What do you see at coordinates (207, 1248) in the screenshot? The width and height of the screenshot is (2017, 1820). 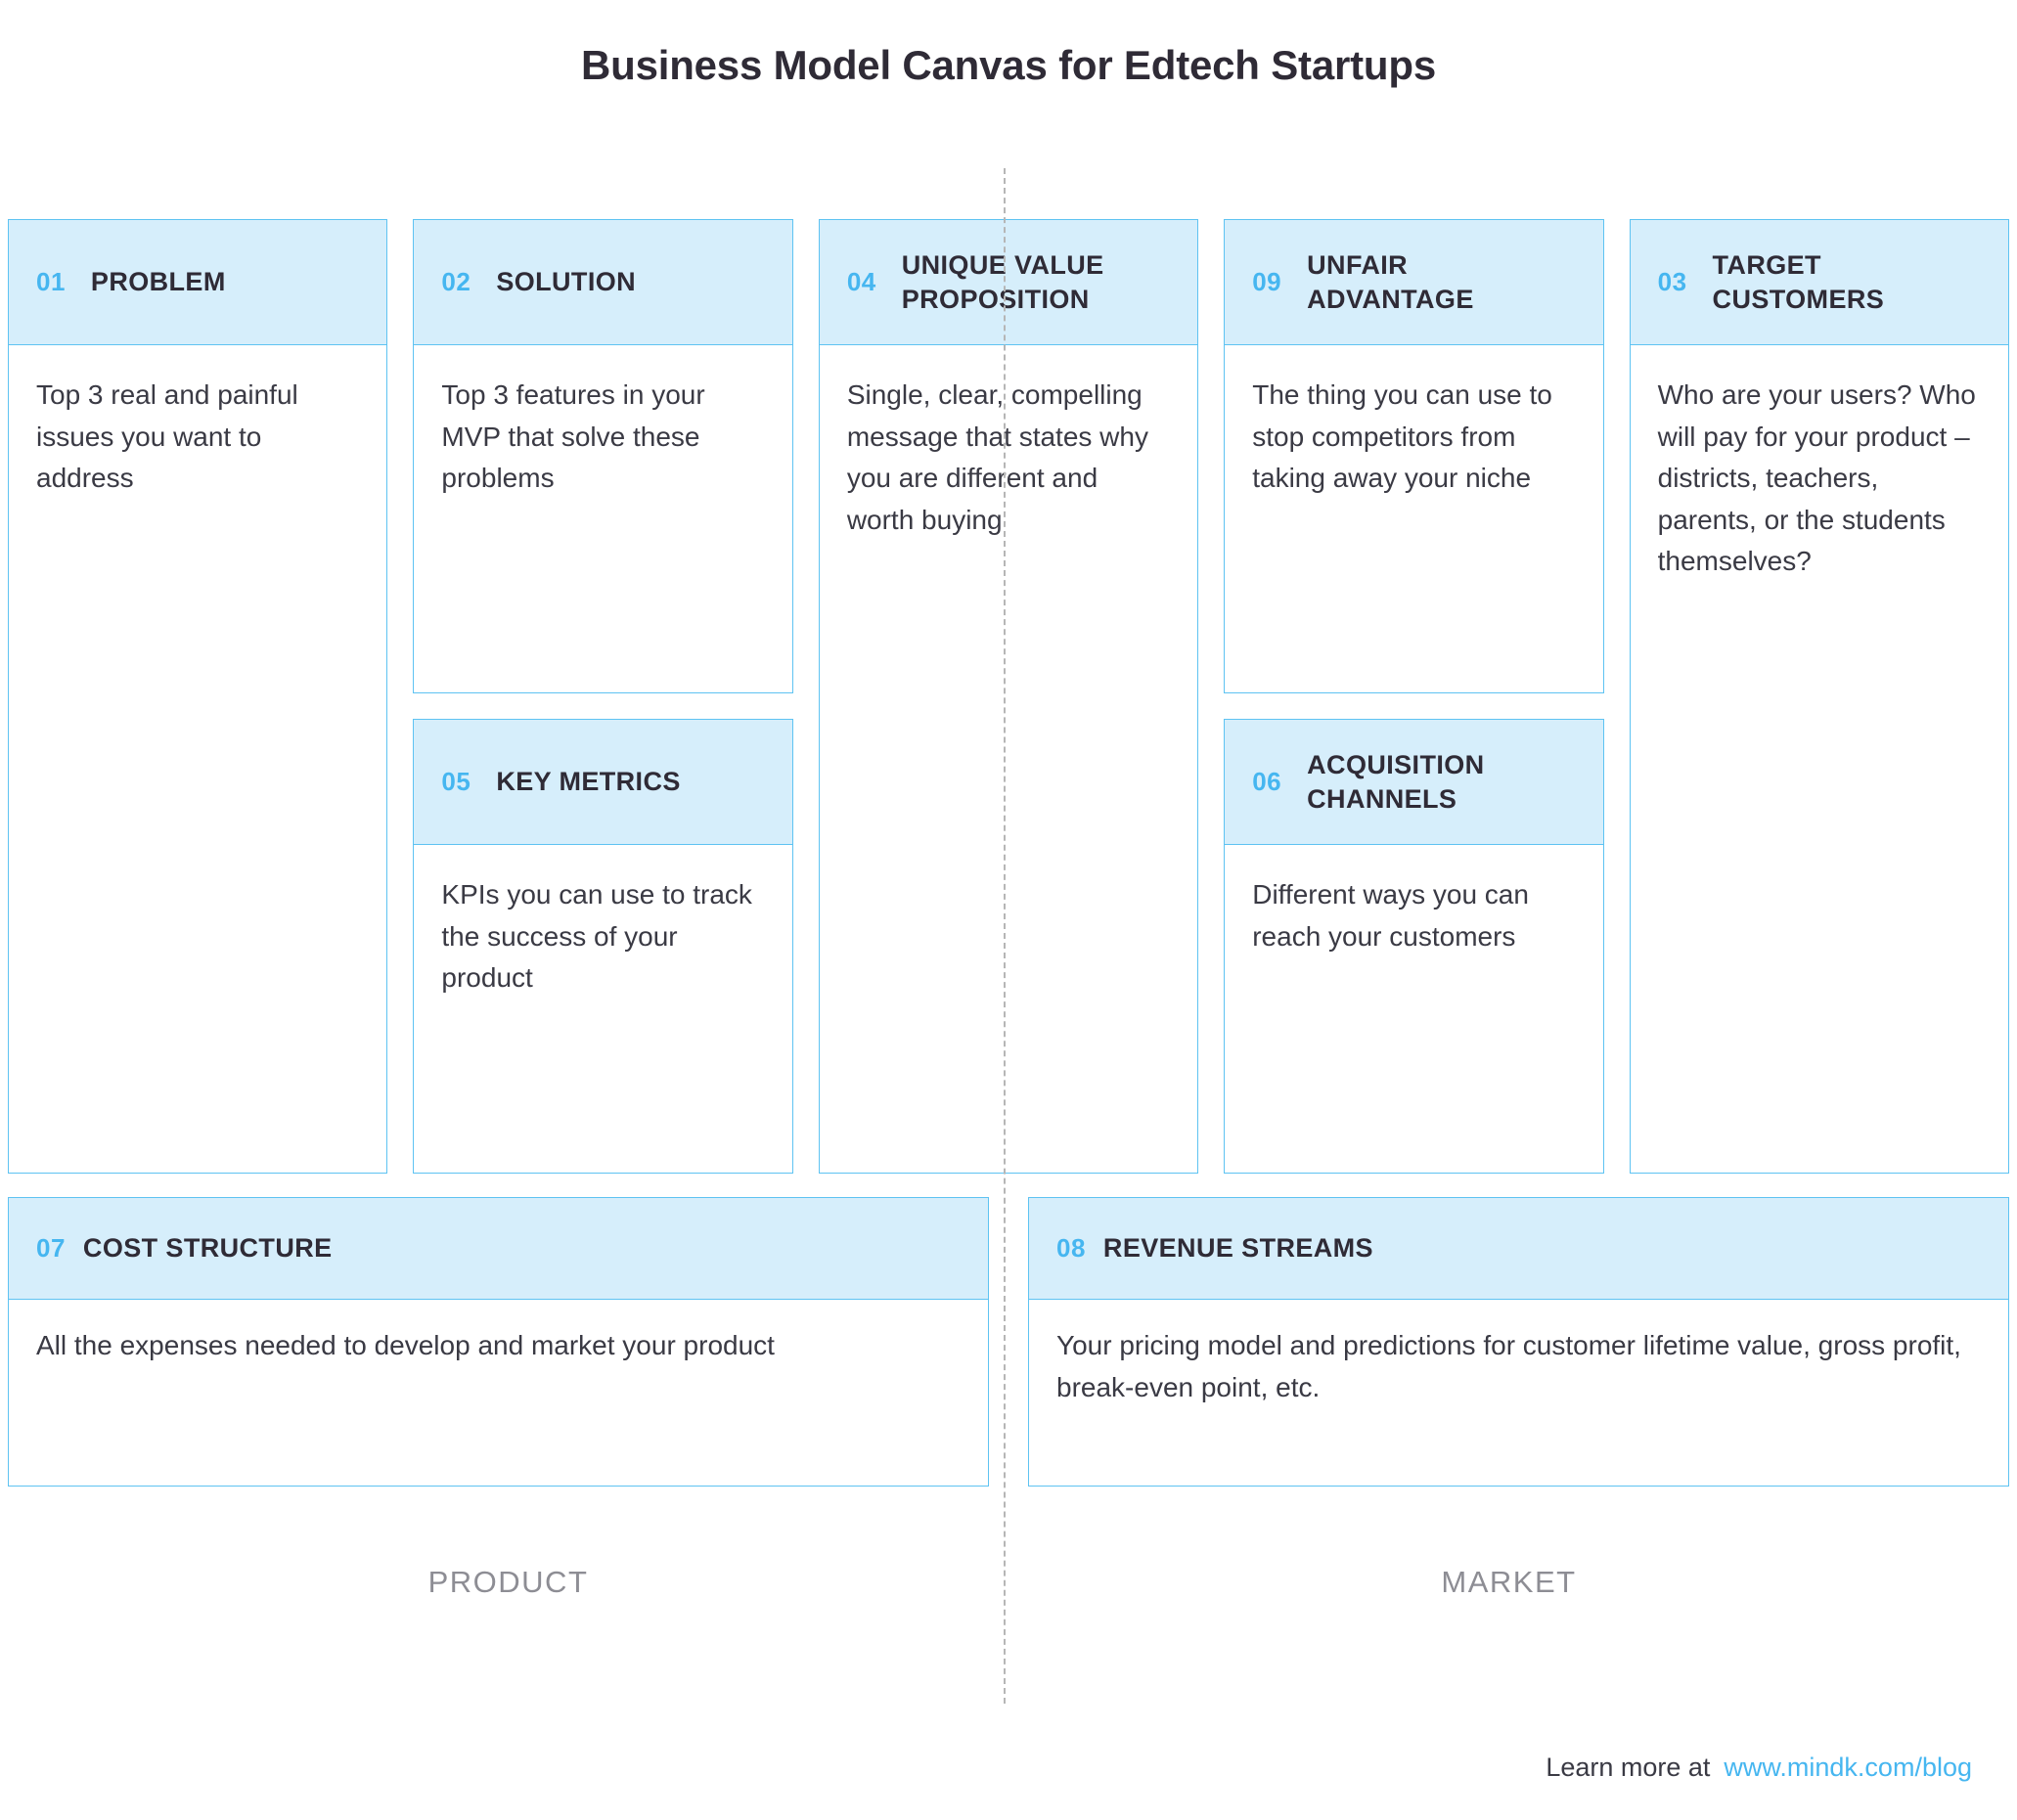 I see `card-title: COST STRUCTURE` at bounding box center [207, 1248].